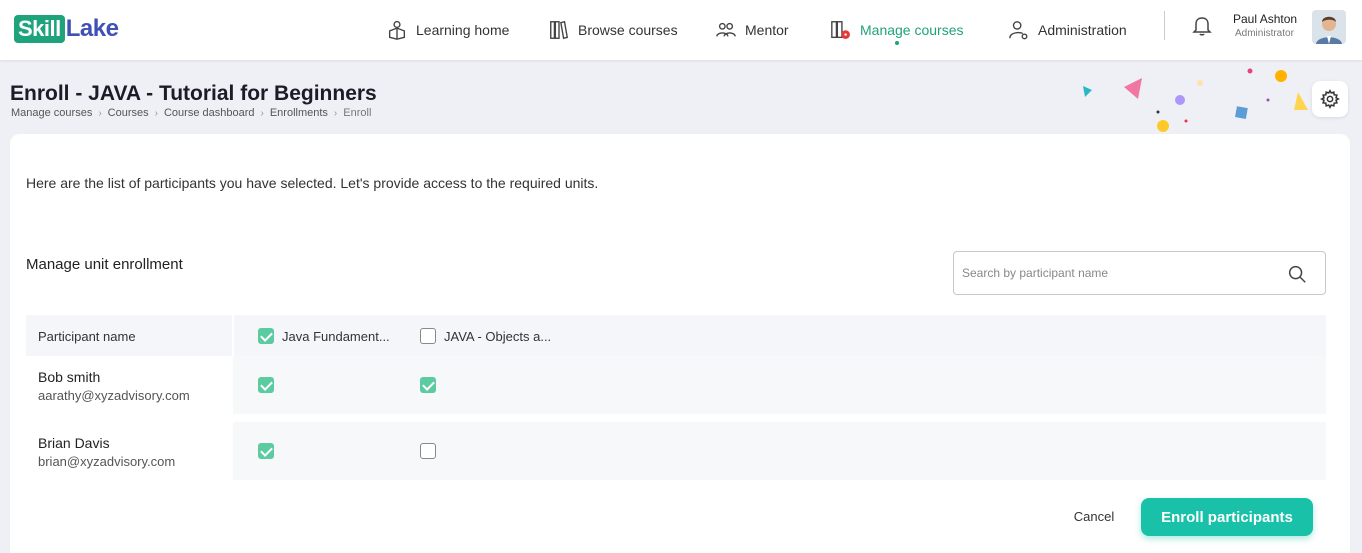 This screenshot has height=553, width=1362. What do you see at coordinates (896, 43) in the screenshot?
I see `active-indicator-dot` at bounding box center [896, 43].